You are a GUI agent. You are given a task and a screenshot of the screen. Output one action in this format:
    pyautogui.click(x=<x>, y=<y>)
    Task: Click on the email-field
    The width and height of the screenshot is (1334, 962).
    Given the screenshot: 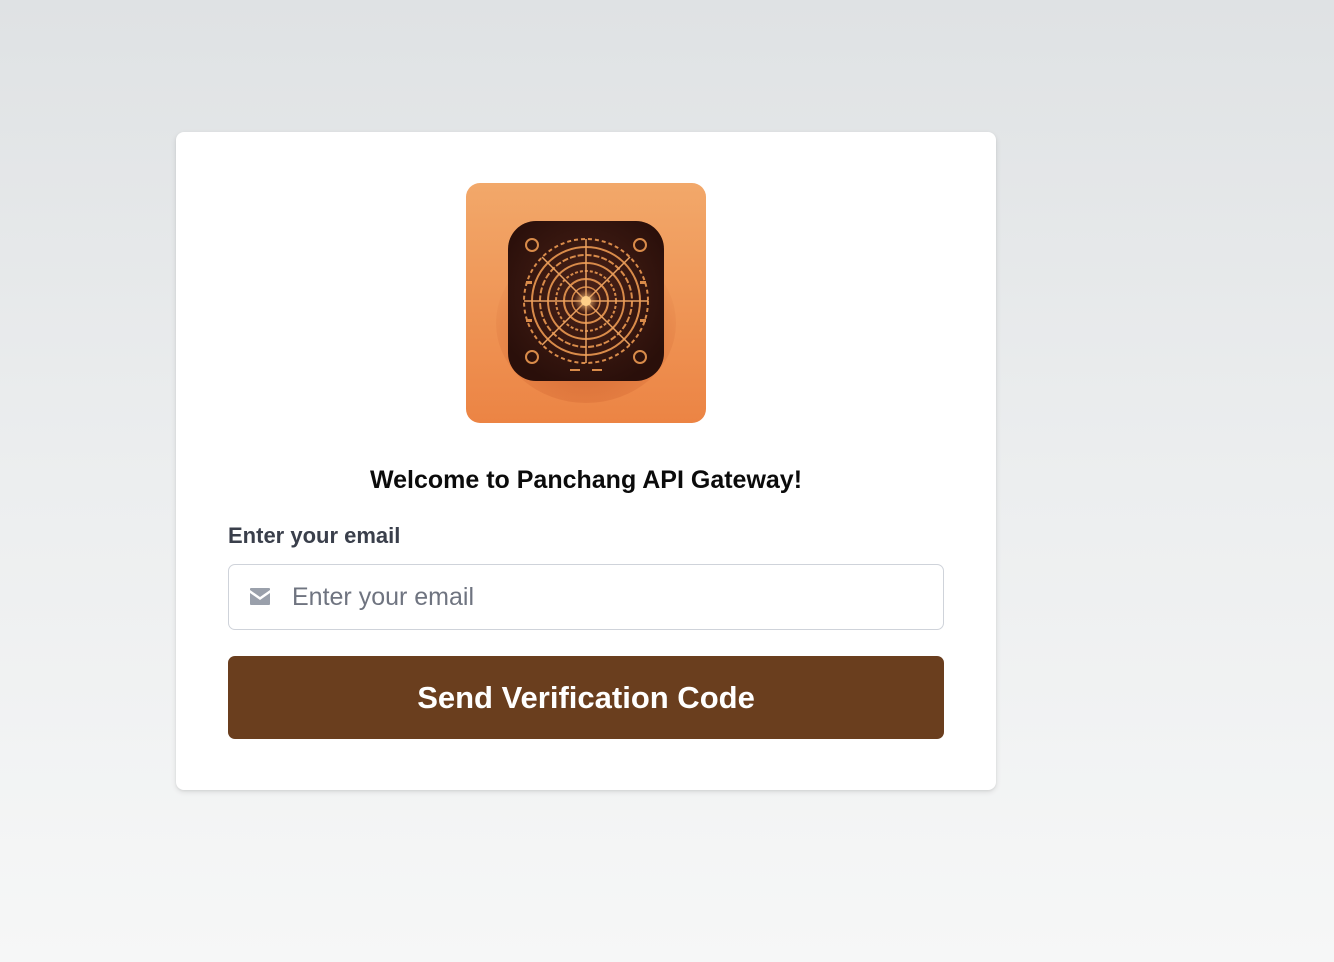 What is the action you would take?
    pyautogui.click(x=586, y=597)
    